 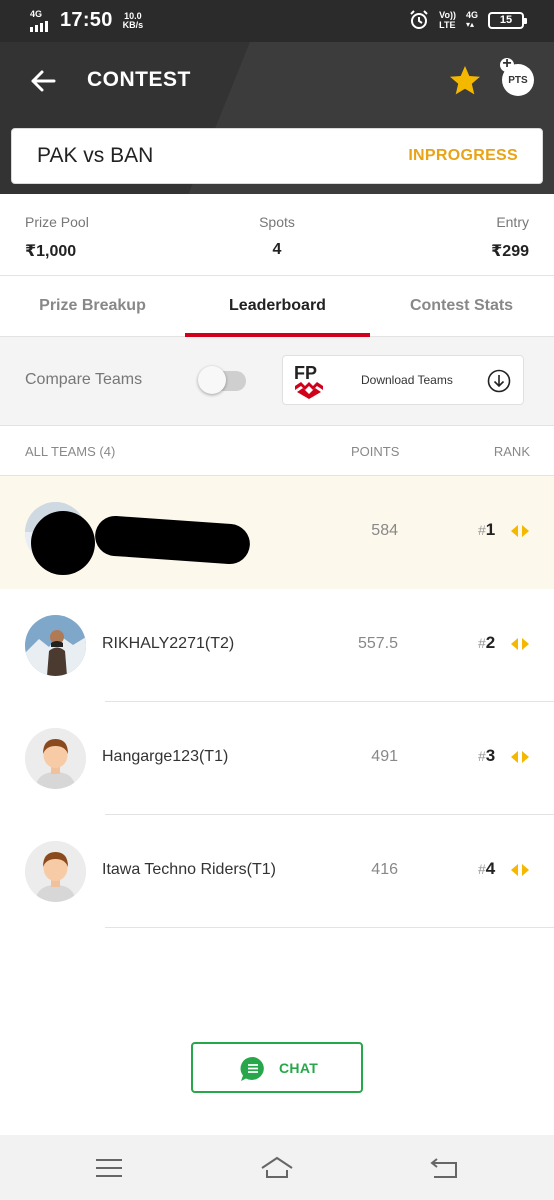 I want to click on leaderboard-row: Itawa Techno Riders(T1) 416 #4, so click(x=277, y=871).